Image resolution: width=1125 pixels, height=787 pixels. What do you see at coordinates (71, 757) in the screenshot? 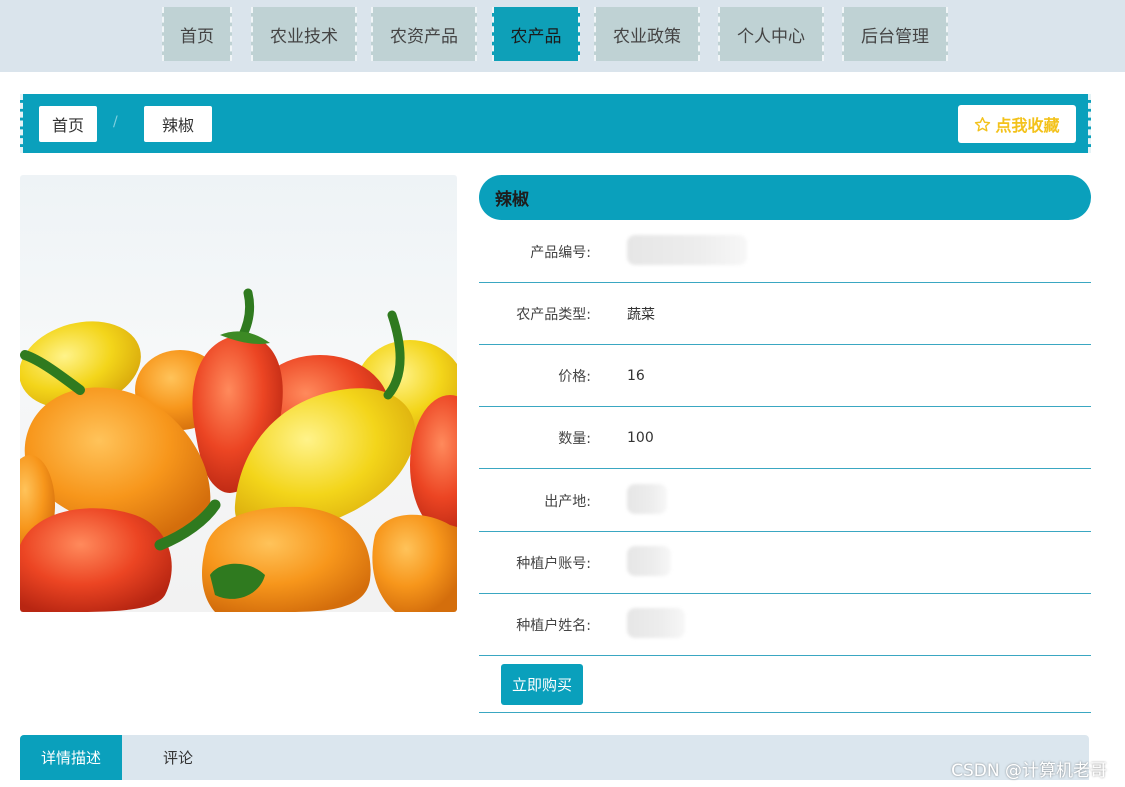
I see `tab-description: 详情描述` at bounding box center [71, 757].